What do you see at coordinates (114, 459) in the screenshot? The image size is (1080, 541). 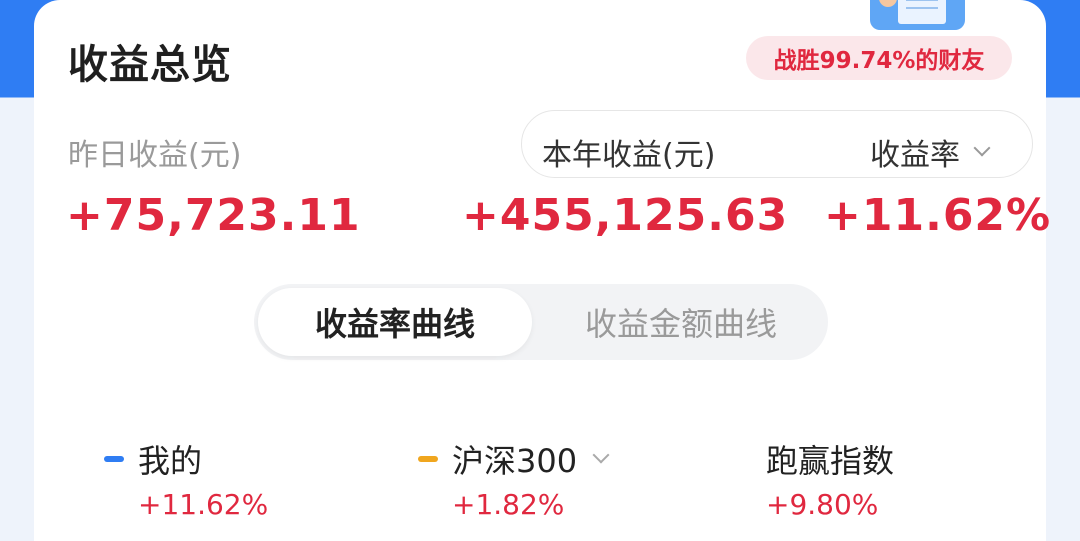 I see `mine-line-icon` at bounding box center [114, 459].